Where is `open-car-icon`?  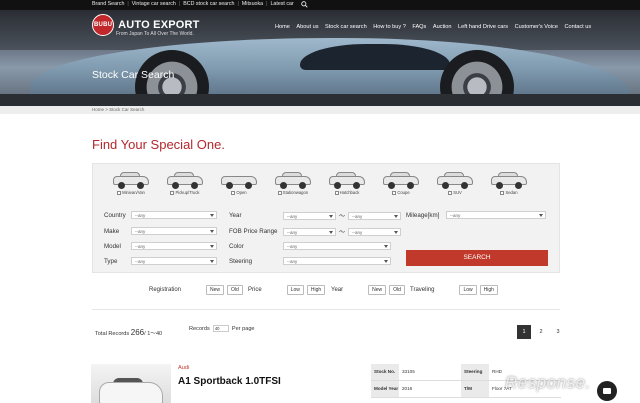
open-car-icon is located at coordinates (239, 179).